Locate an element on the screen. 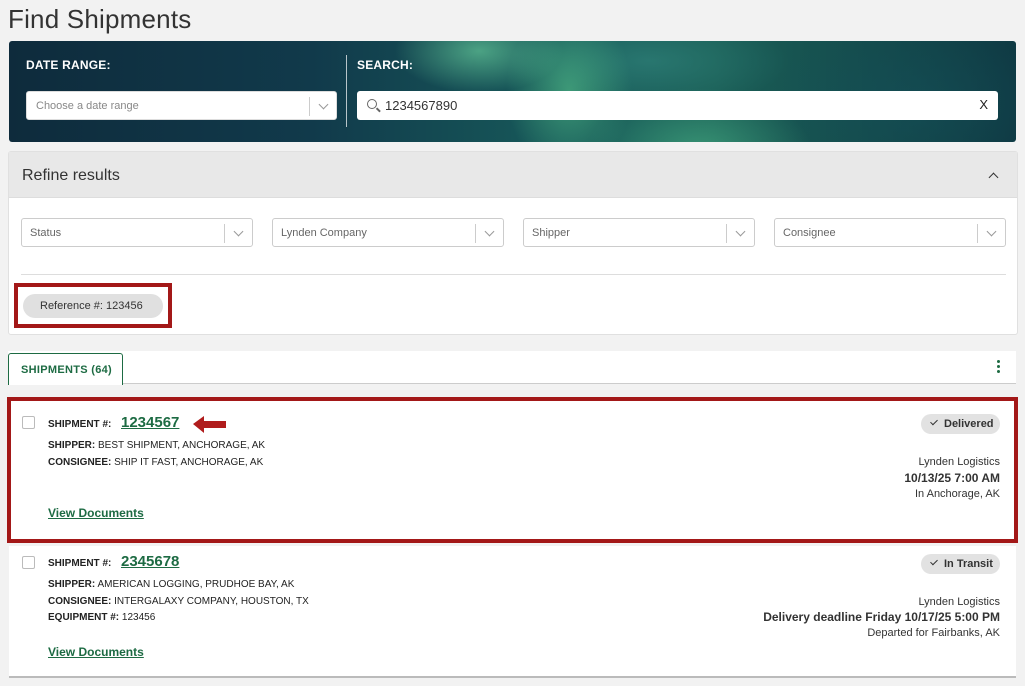  shipment-location: In Anchorage, AK is located at coordinates (957, 494).